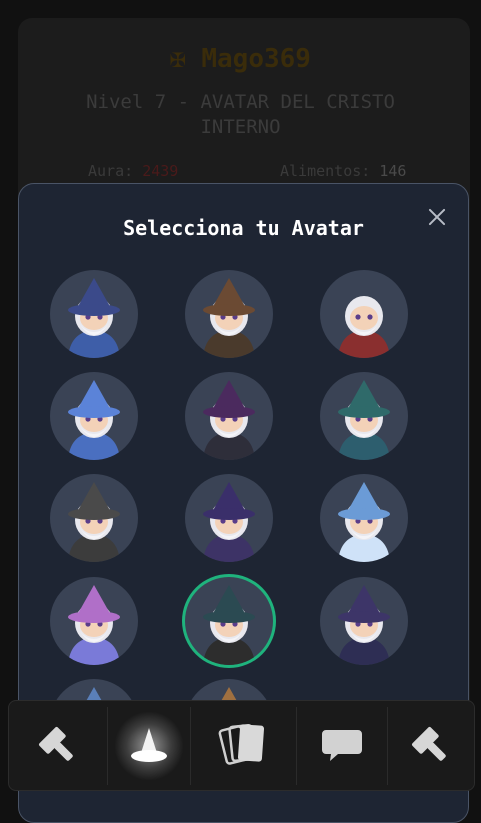  I want to click on avatar-option-wizard-pink-hat, so click(94, 621).